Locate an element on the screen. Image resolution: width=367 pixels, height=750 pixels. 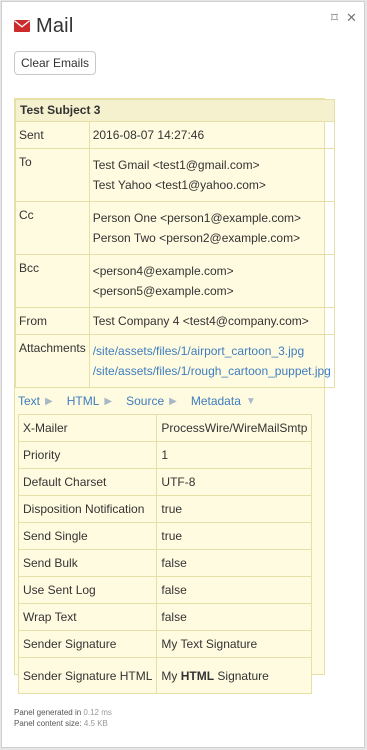
sent-value: 2016-08-07 14:27:46 is located at coordinates (211, 135).